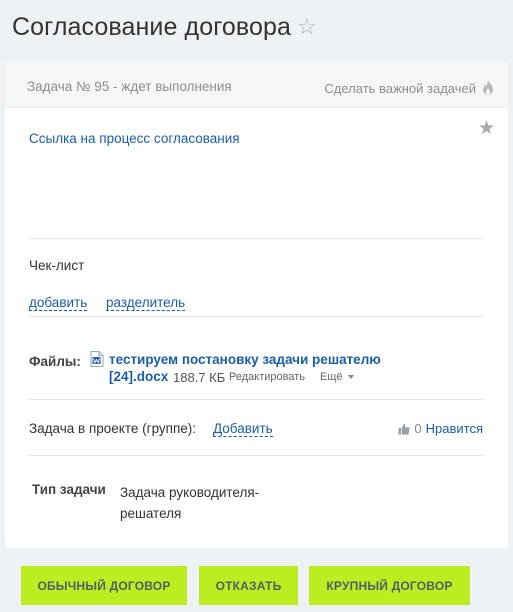 This screenshot has height=612, width=513. Describe the element at coordinates (404, 428) in the screenshot. I see `thumbs-up-icon` at that location.